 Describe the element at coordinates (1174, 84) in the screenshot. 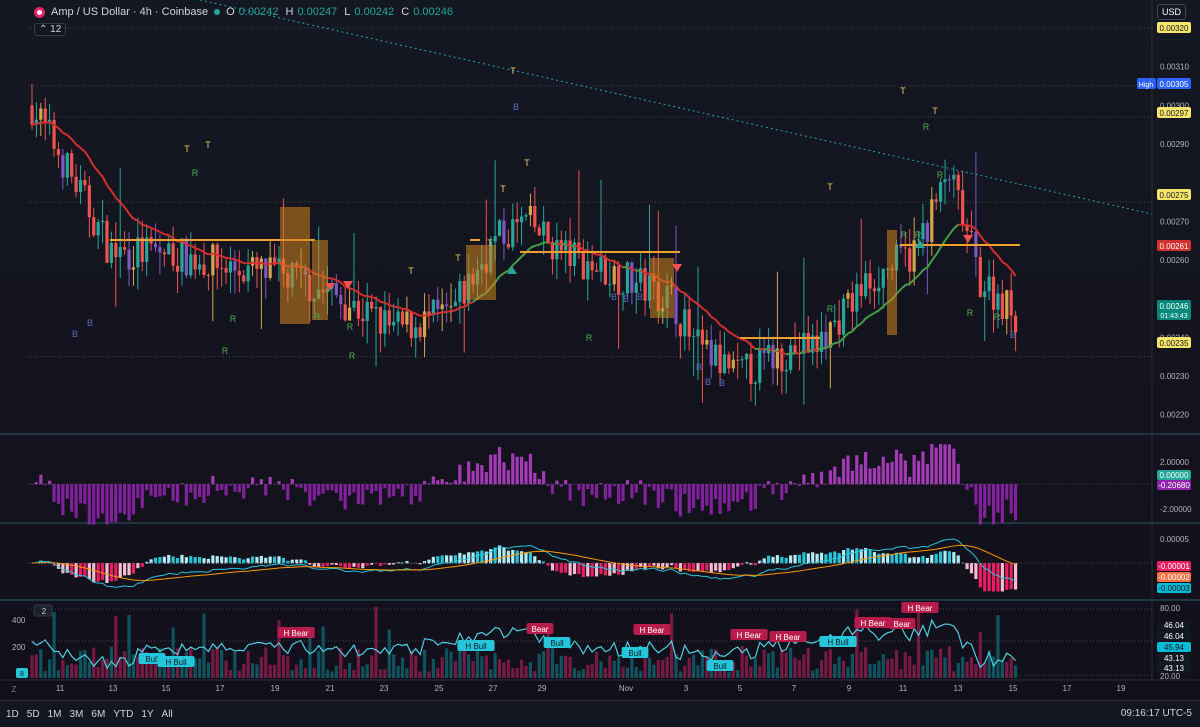

I see `price-label: 0.00305` at that location.